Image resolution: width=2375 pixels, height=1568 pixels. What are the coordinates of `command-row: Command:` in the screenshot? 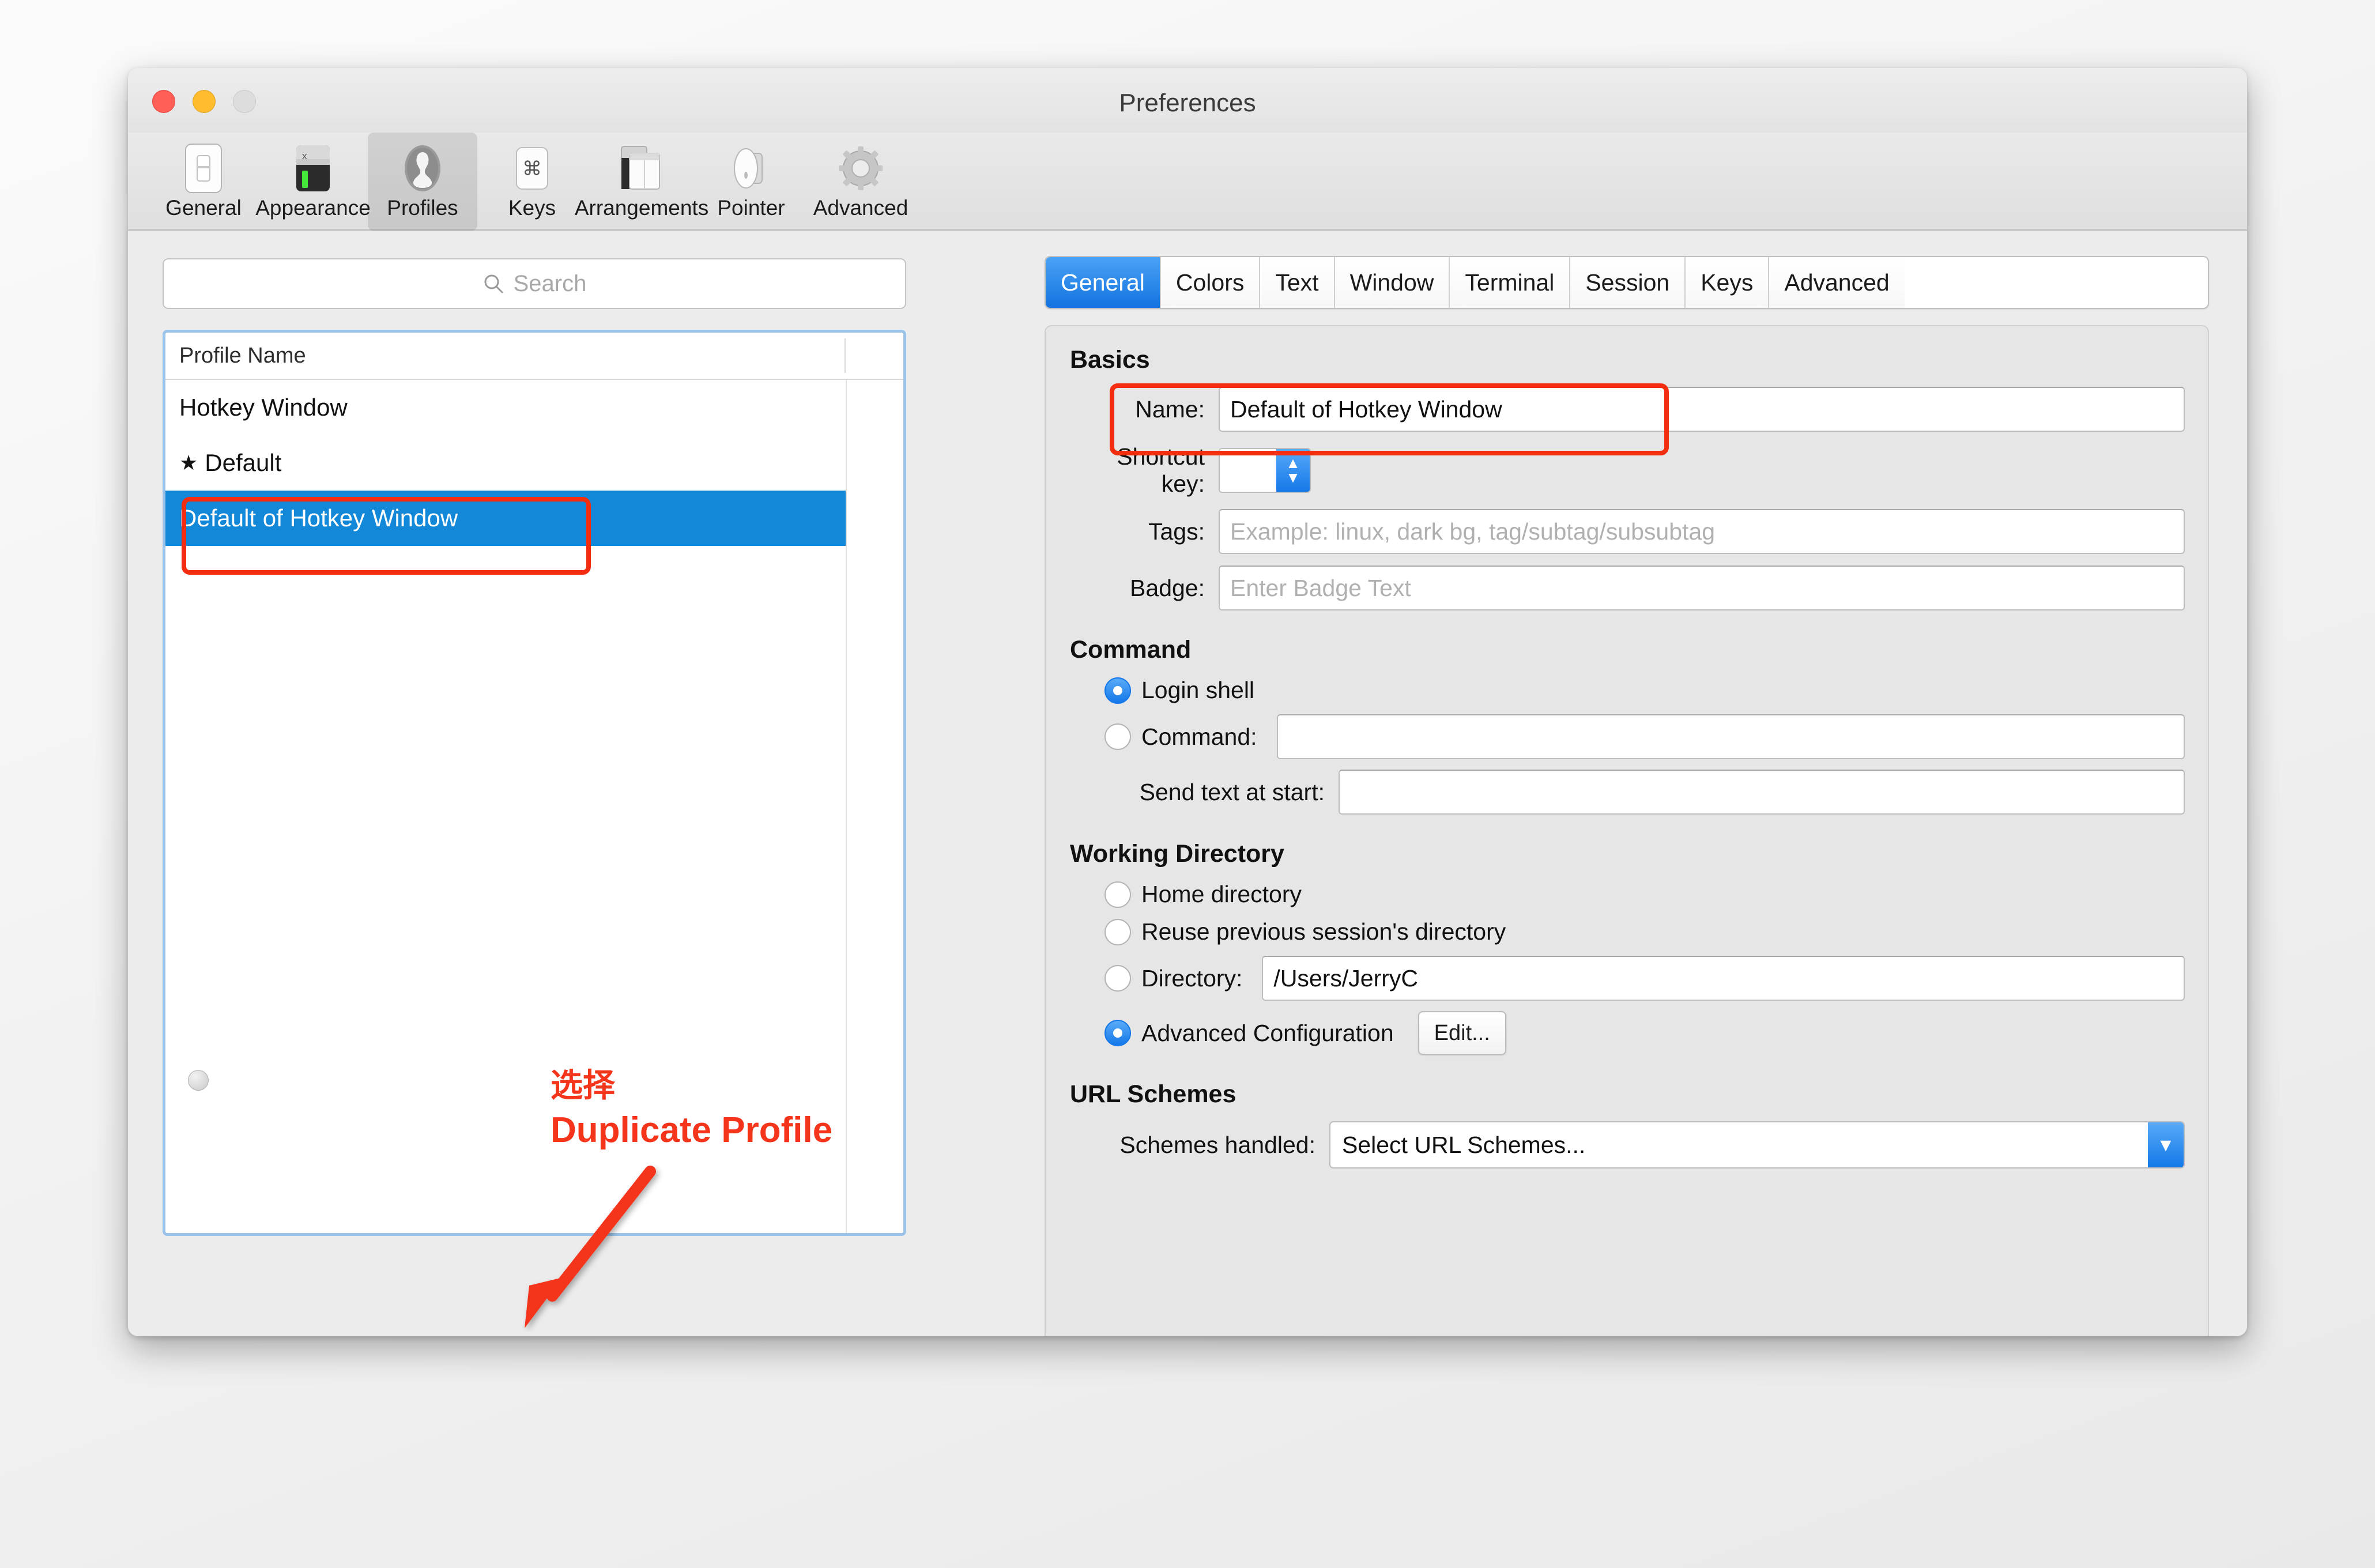 It's located at (1644, 736).